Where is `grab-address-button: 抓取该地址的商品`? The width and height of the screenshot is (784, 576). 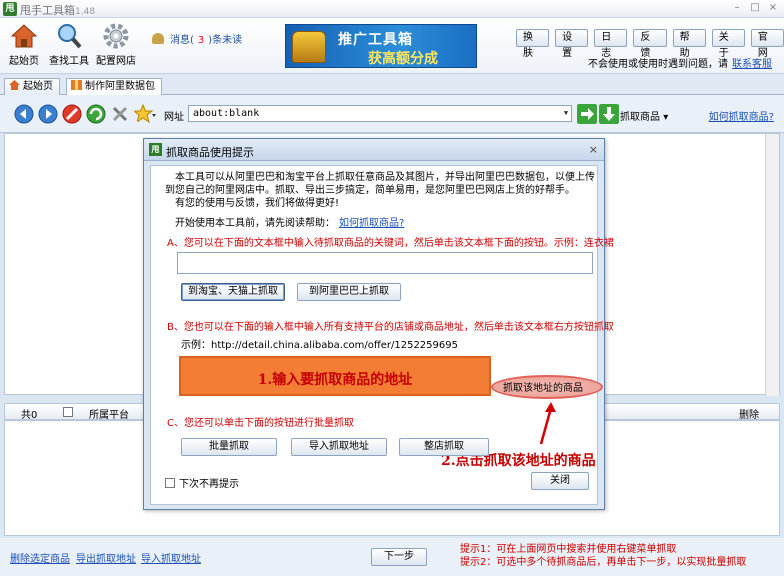
grab-address-button: 抓取该地址的商品 is located at coordinates (543, 386).